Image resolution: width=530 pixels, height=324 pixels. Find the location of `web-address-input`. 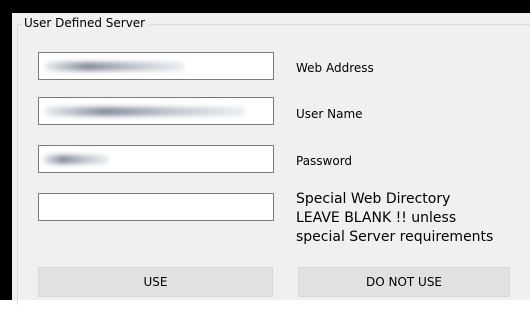

web-address-input is located at coordinates (156, 66).